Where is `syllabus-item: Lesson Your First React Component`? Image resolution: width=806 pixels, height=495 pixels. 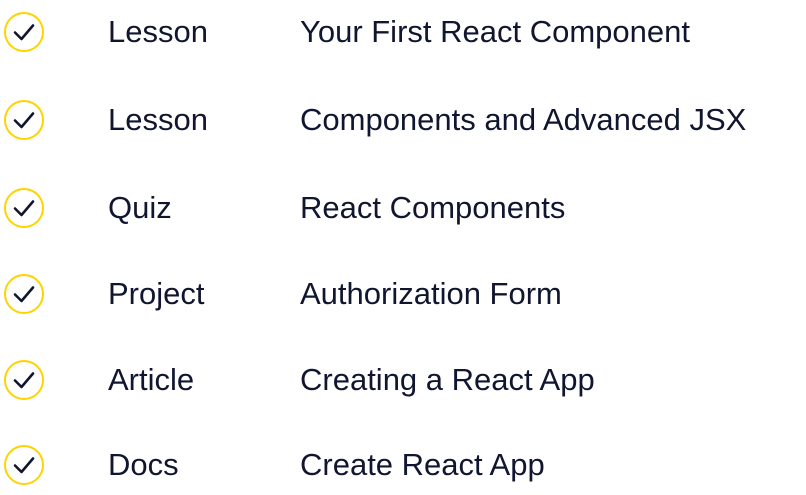
syllabus-item: Lesson Your First React Component is located at coordinates (403, 32).